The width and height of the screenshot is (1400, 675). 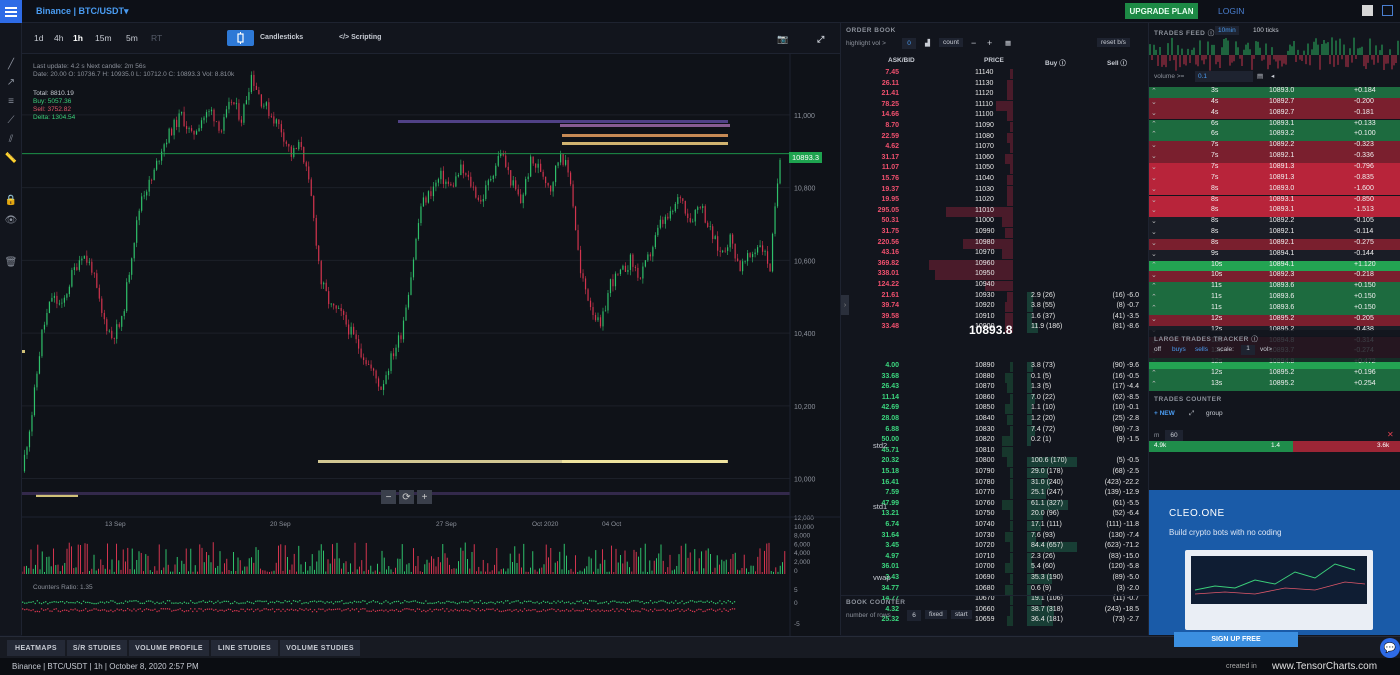 I want to click on candlesticks-button: Candlesticks, so click(x=281, y=37).